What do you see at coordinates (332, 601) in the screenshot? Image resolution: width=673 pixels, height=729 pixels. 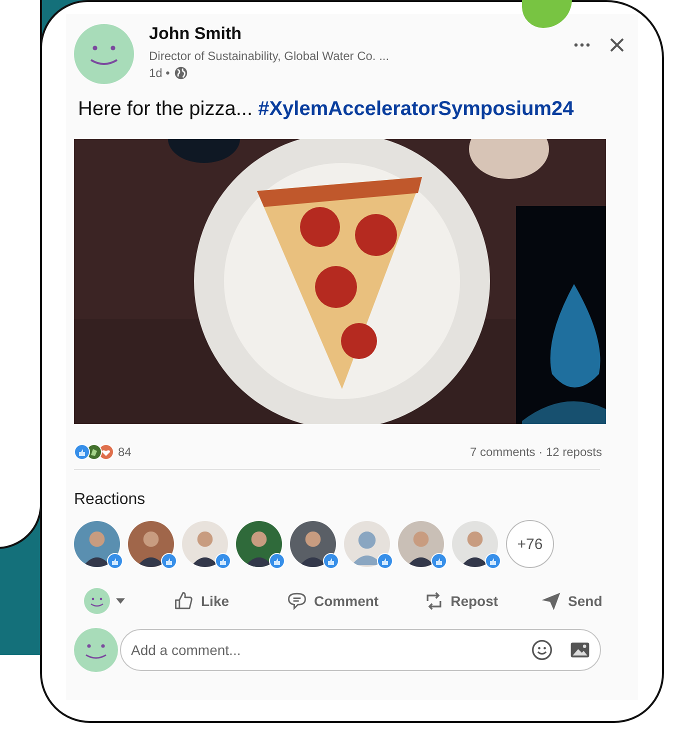 I see `comment-button: Comment` at bounding box center [332, 601].